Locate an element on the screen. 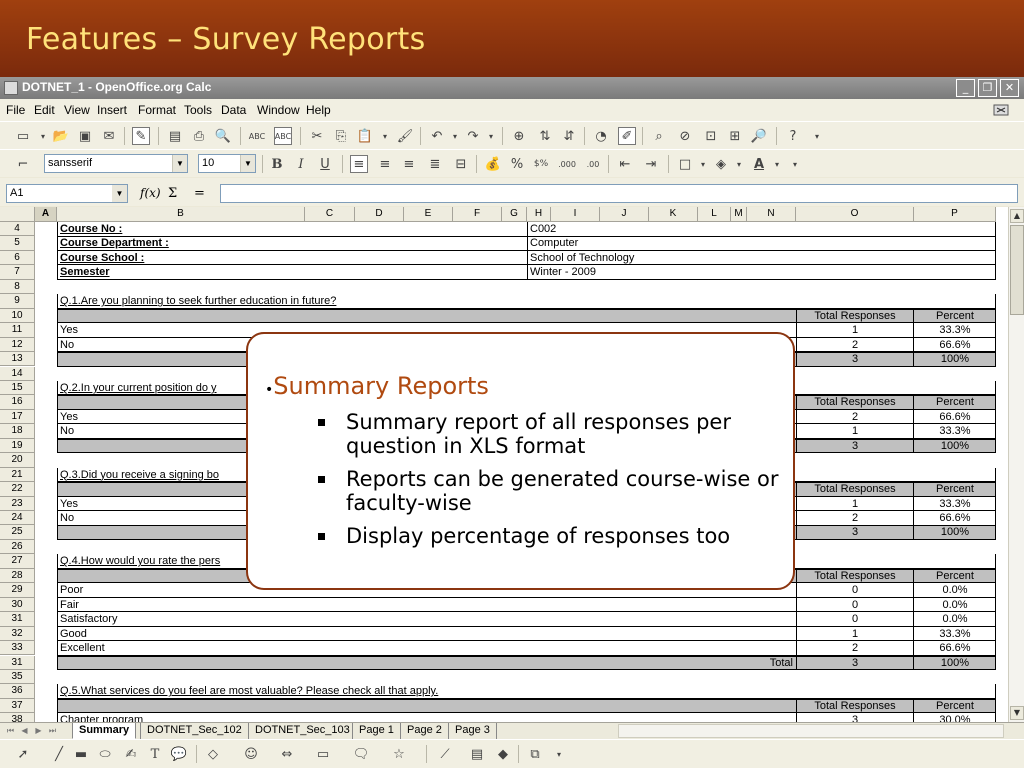 The width and height of the screenshot is (1024, 768). justify-icon: ≣ is located at coordinates (435, 164).